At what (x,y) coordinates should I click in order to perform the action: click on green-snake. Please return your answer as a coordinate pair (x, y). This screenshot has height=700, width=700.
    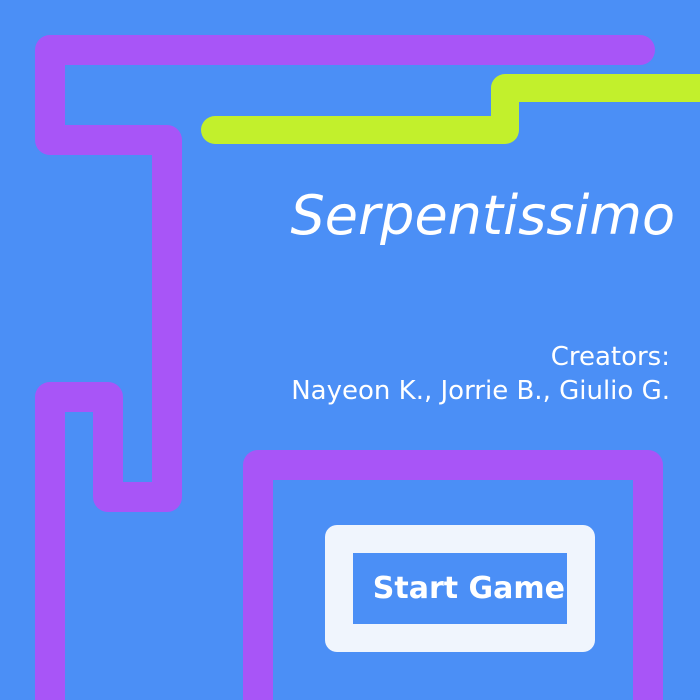
    Looking at the image, I should click on (450, 109).